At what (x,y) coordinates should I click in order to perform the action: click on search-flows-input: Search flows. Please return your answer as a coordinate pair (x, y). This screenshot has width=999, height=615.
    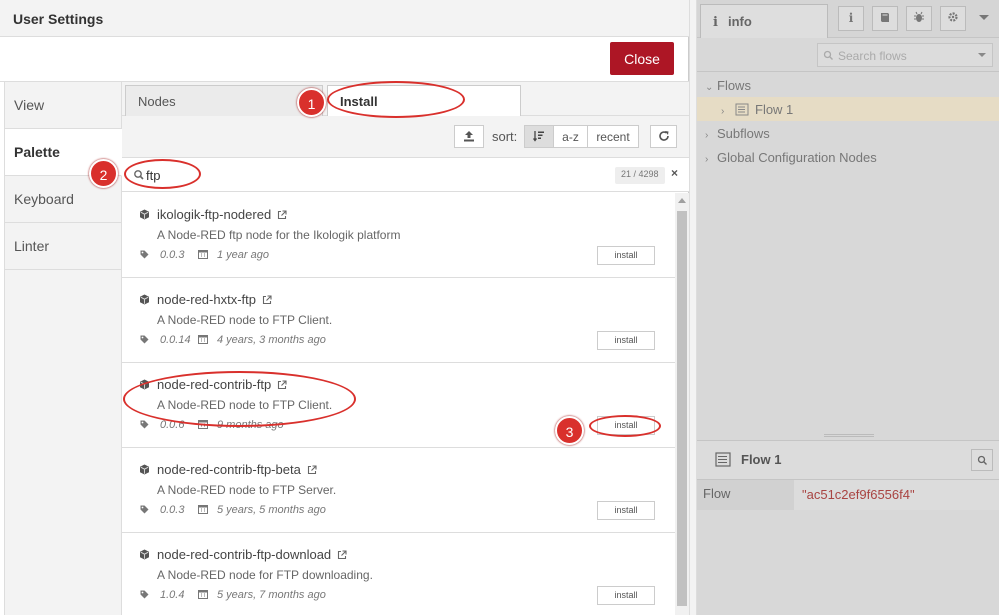
    Looking at the image, I should click on (905, 55).